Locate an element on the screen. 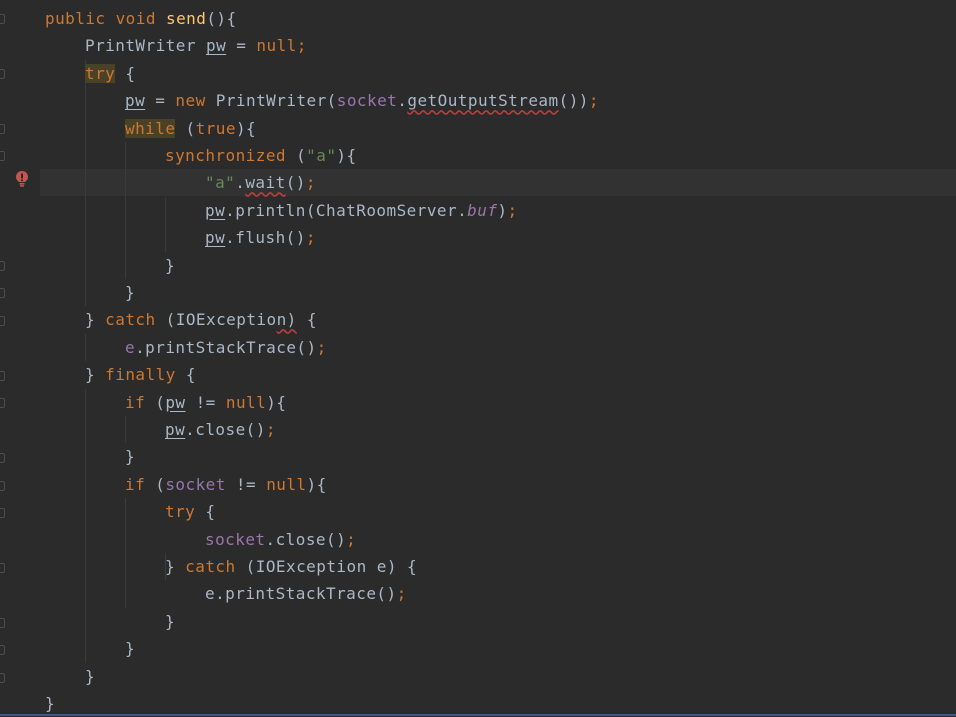  code-token: PrintWriter( is located at coordinates (276, 101).